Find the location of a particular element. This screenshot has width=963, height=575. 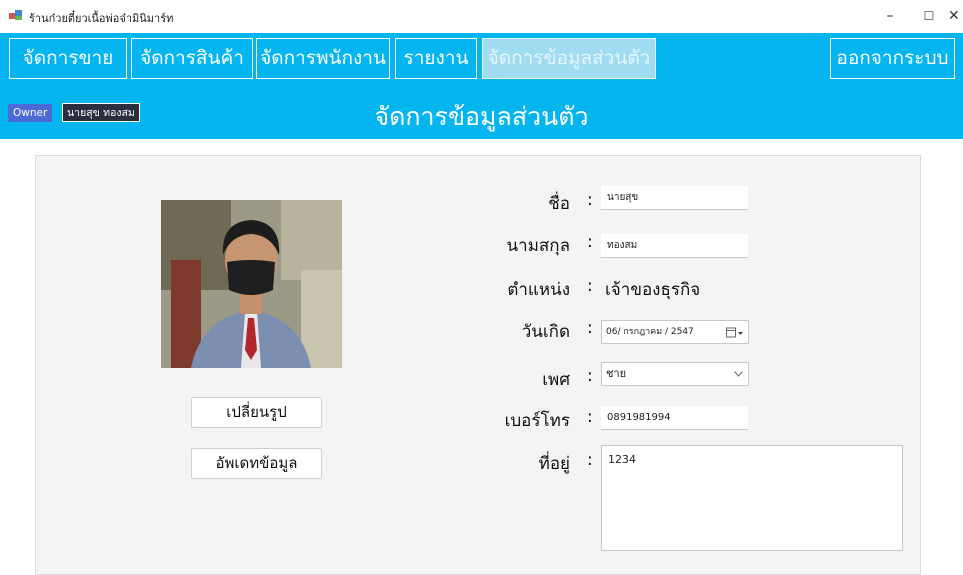

gender-value: ชาย is located at coordinates (616, 373).